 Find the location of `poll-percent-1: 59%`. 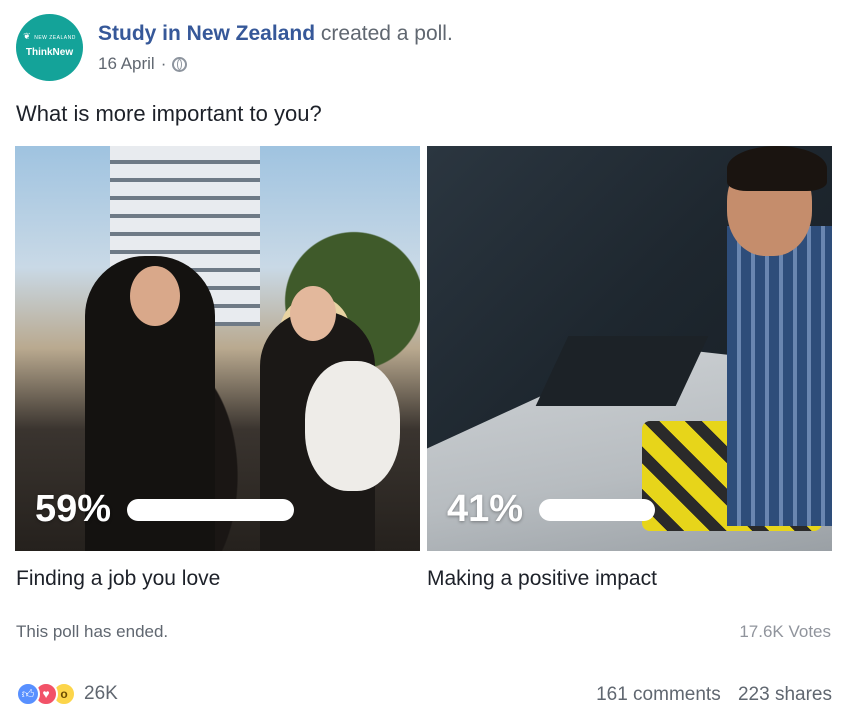

poll-percent-1: 59% is located at coordinates (73, 509).